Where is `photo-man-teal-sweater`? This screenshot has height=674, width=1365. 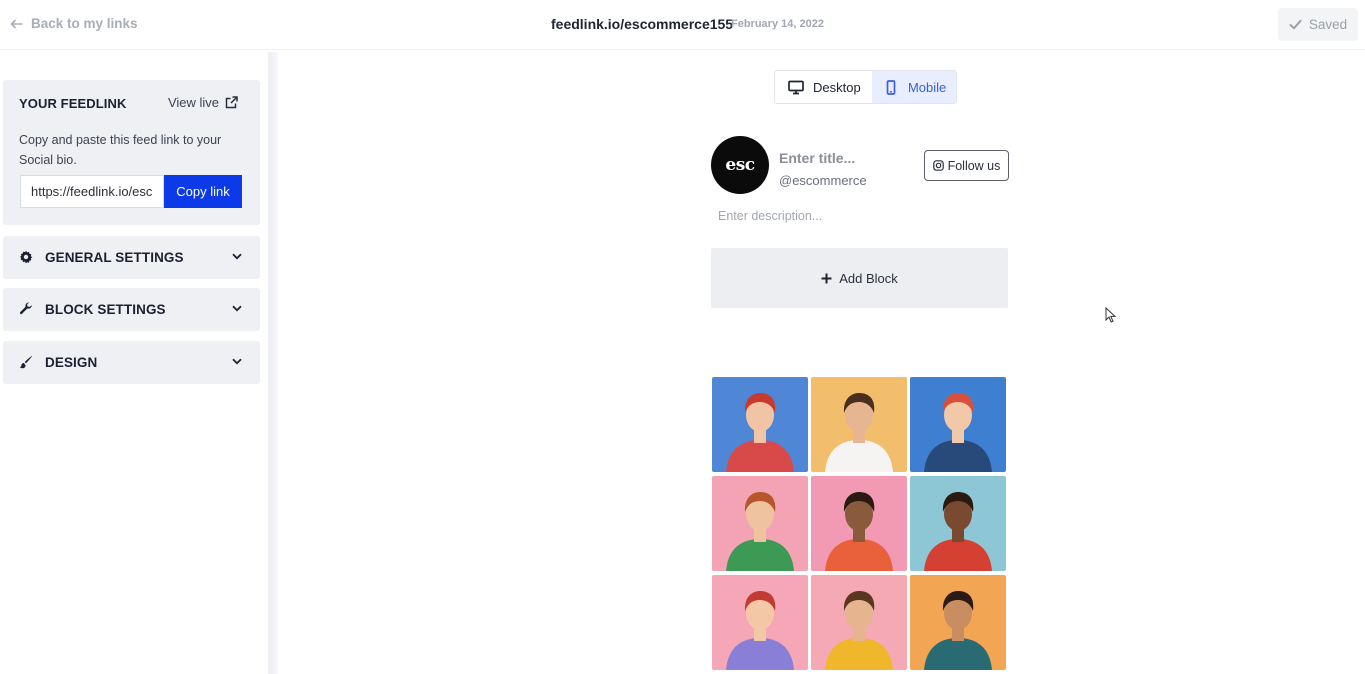 photo-man-teal-sweater is located at coordinates (958, 622).